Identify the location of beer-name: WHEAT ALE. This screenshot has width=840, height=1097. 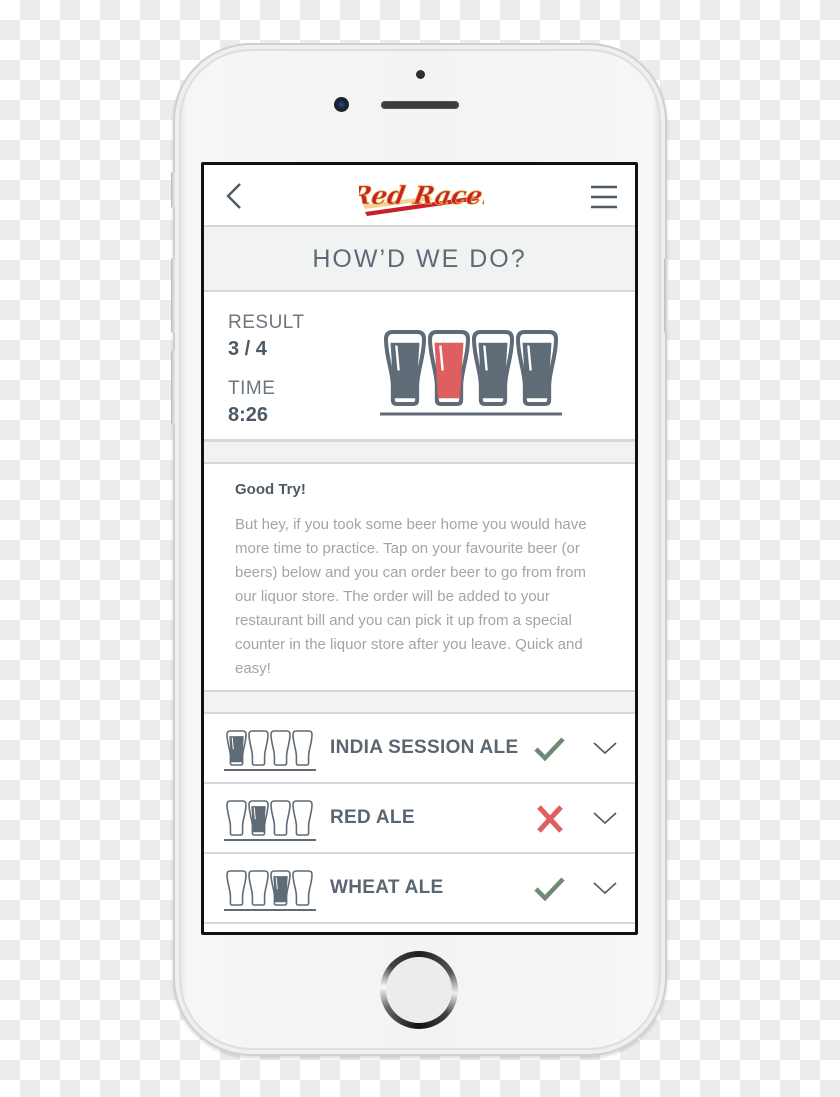
(387, 887).